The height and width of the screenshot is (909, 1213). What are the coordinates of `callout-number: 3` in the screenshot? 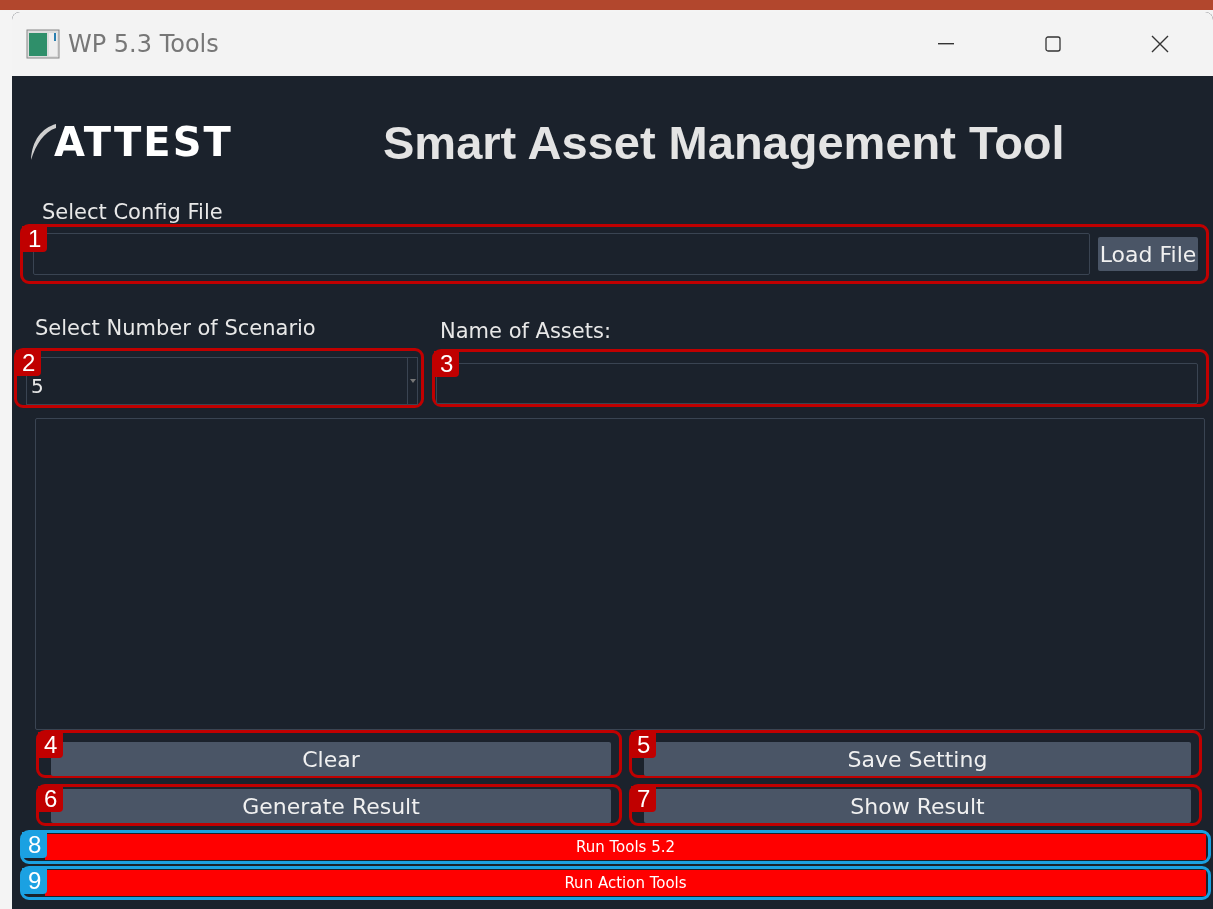 It's located at (447, 364).